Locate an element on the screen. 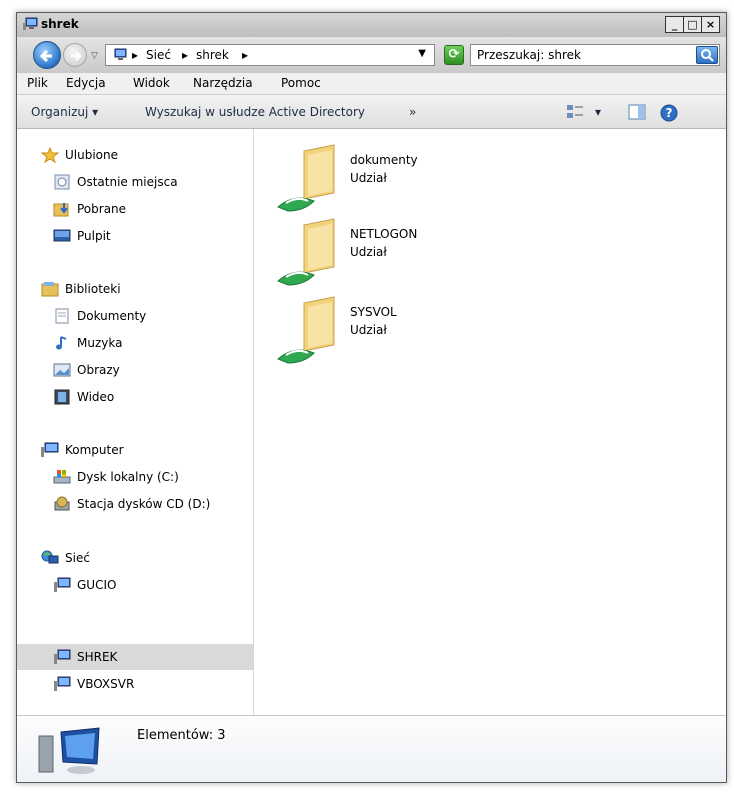 The image size is (734, 793). share-name: NETLOGON is located at coordinates (384, 234).